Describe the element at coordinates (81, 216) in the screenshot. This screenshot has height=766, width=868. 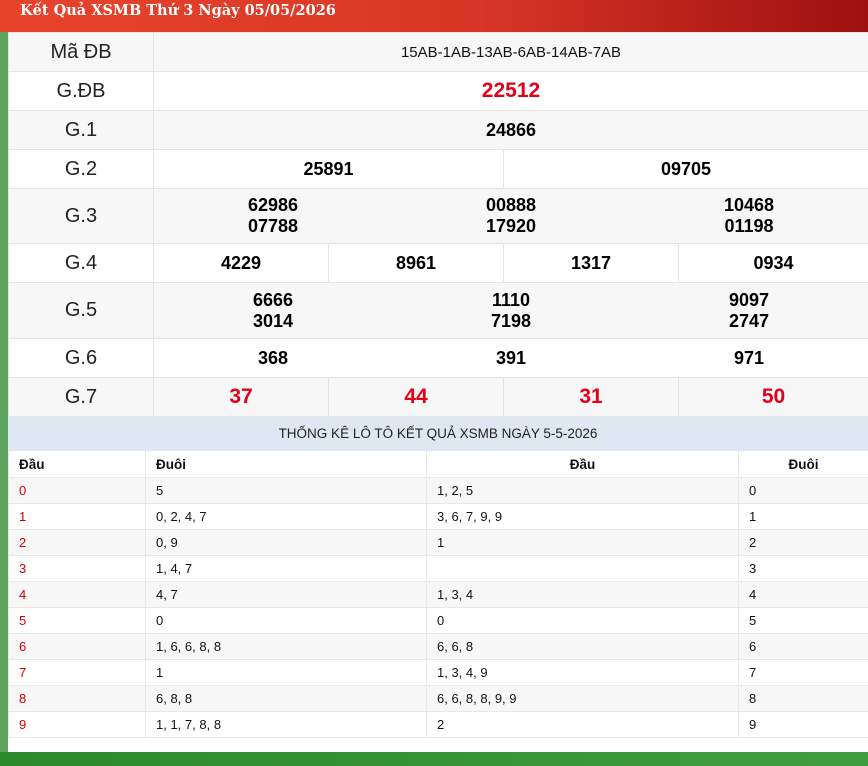
I see `label-g3: G.3` at that location.